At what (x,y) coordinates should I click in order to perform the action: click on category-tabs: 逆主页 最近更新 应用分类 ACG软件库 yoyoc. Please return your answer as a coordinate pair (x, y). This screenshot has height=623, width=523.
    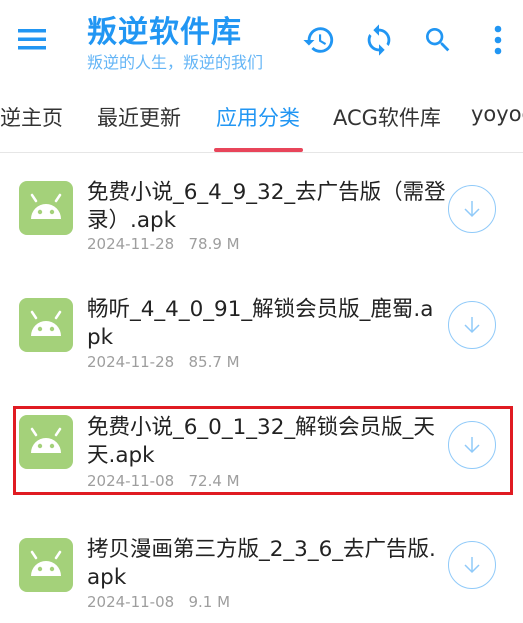
    Looking at the image, I should click on (261, 120).